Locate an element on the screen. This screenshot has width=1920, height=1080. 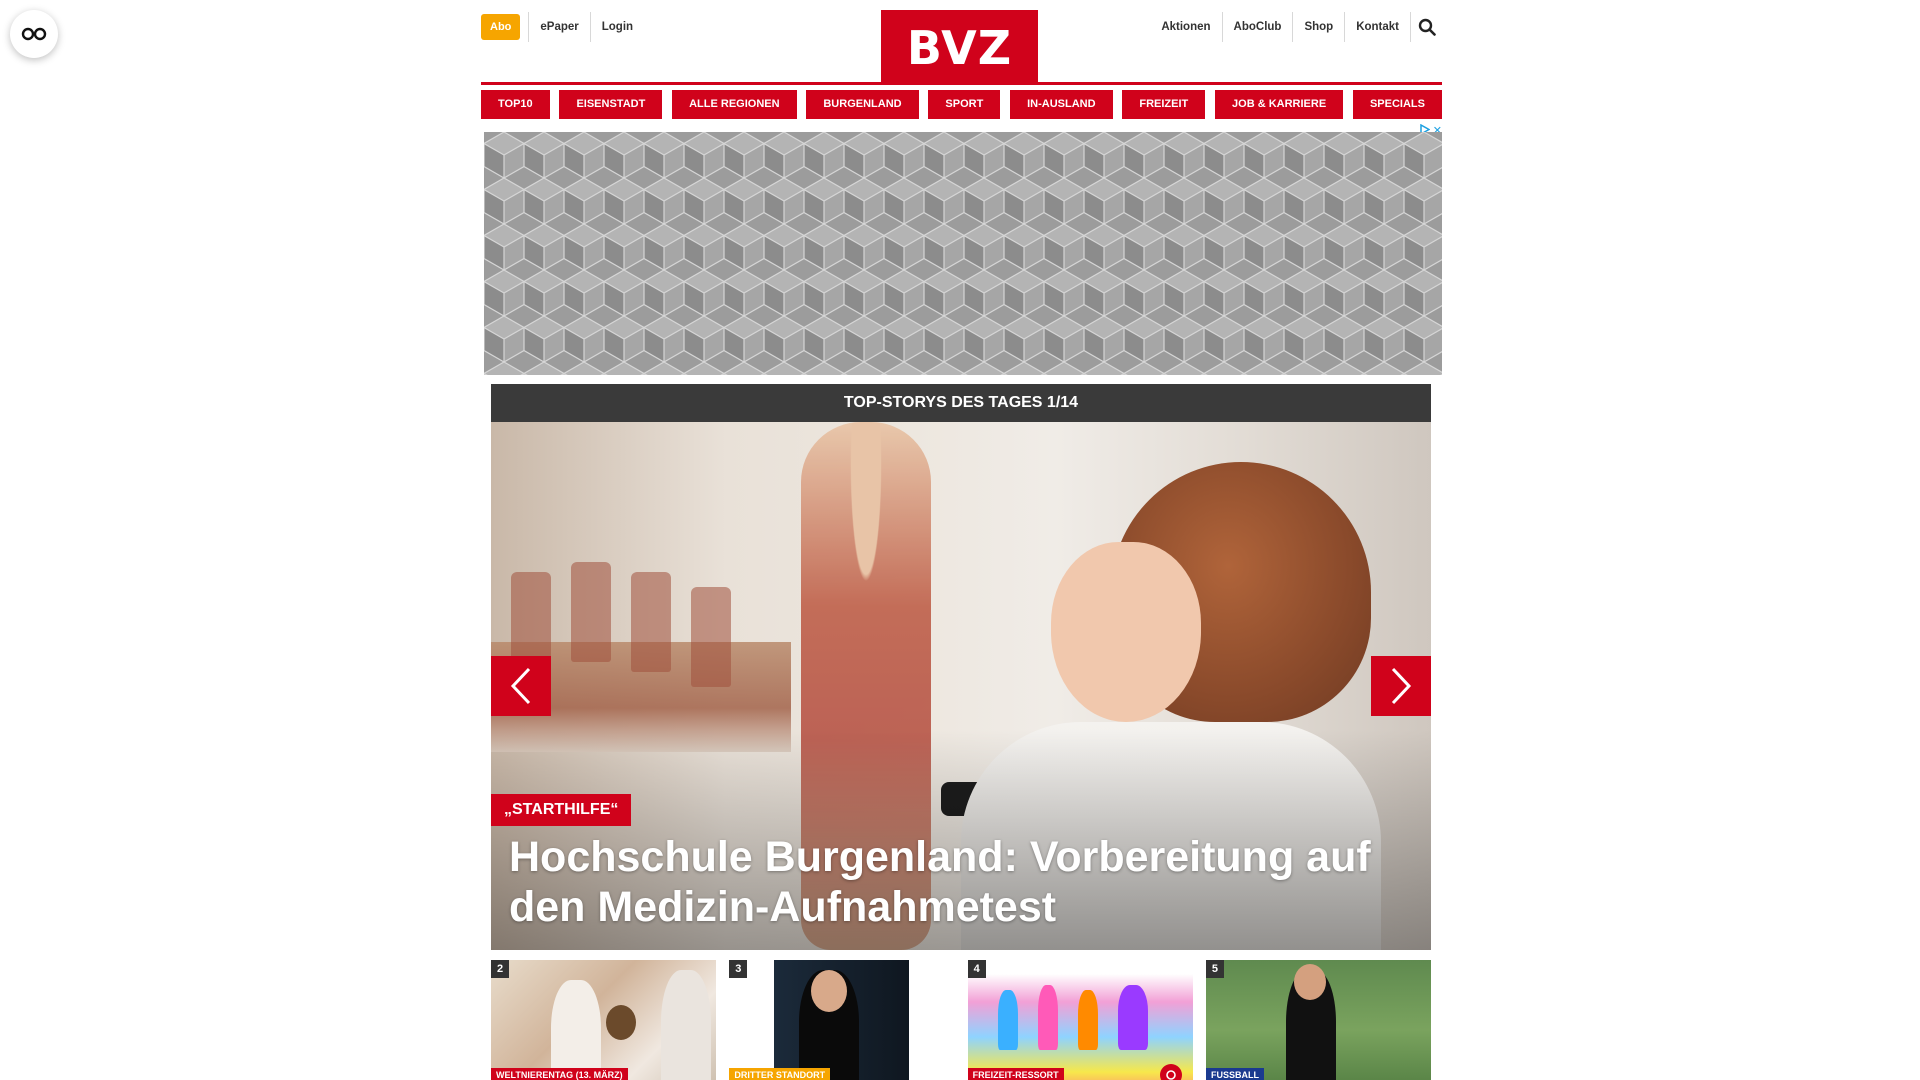
nav-item-sport: SPORT is located at coordinates (964, 104).